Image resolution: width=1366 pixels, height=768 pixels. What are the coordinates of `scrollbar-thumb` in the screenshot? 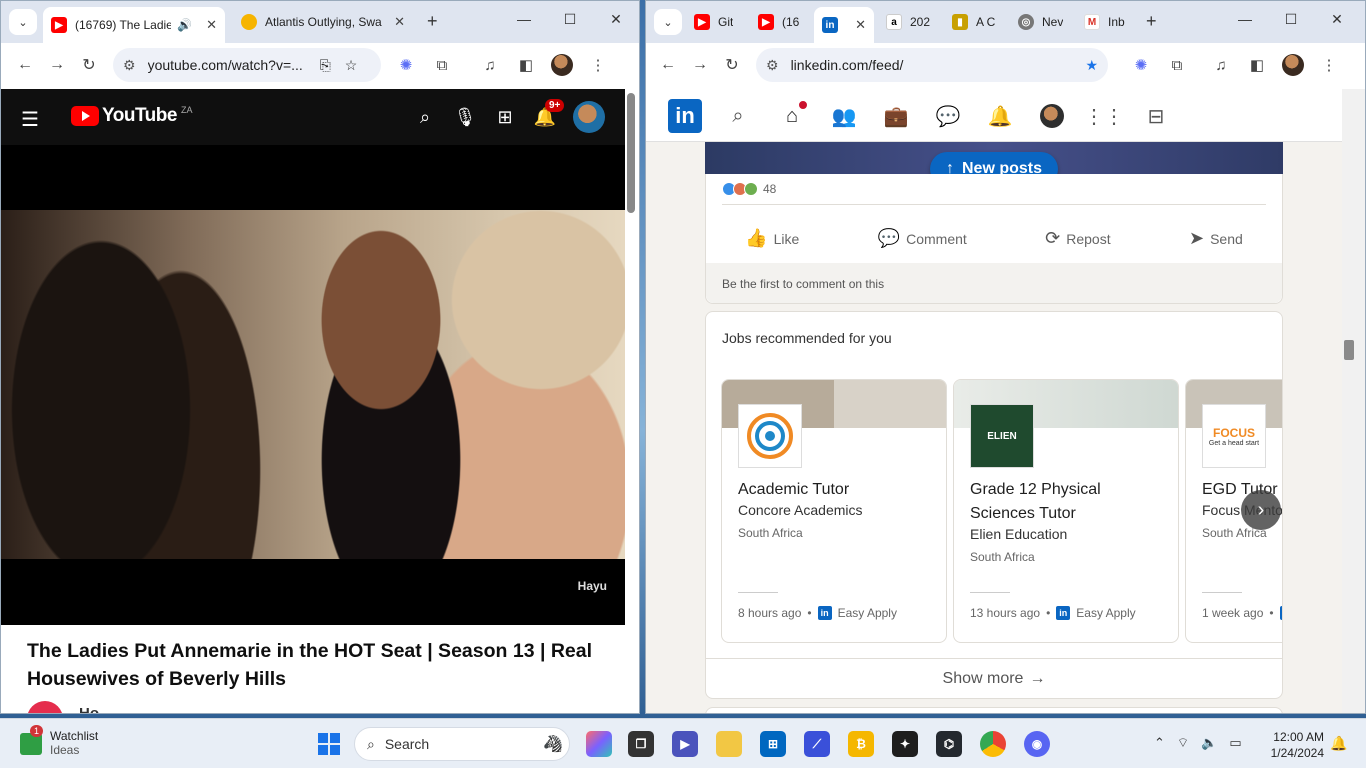 It's located at (1349, 350).